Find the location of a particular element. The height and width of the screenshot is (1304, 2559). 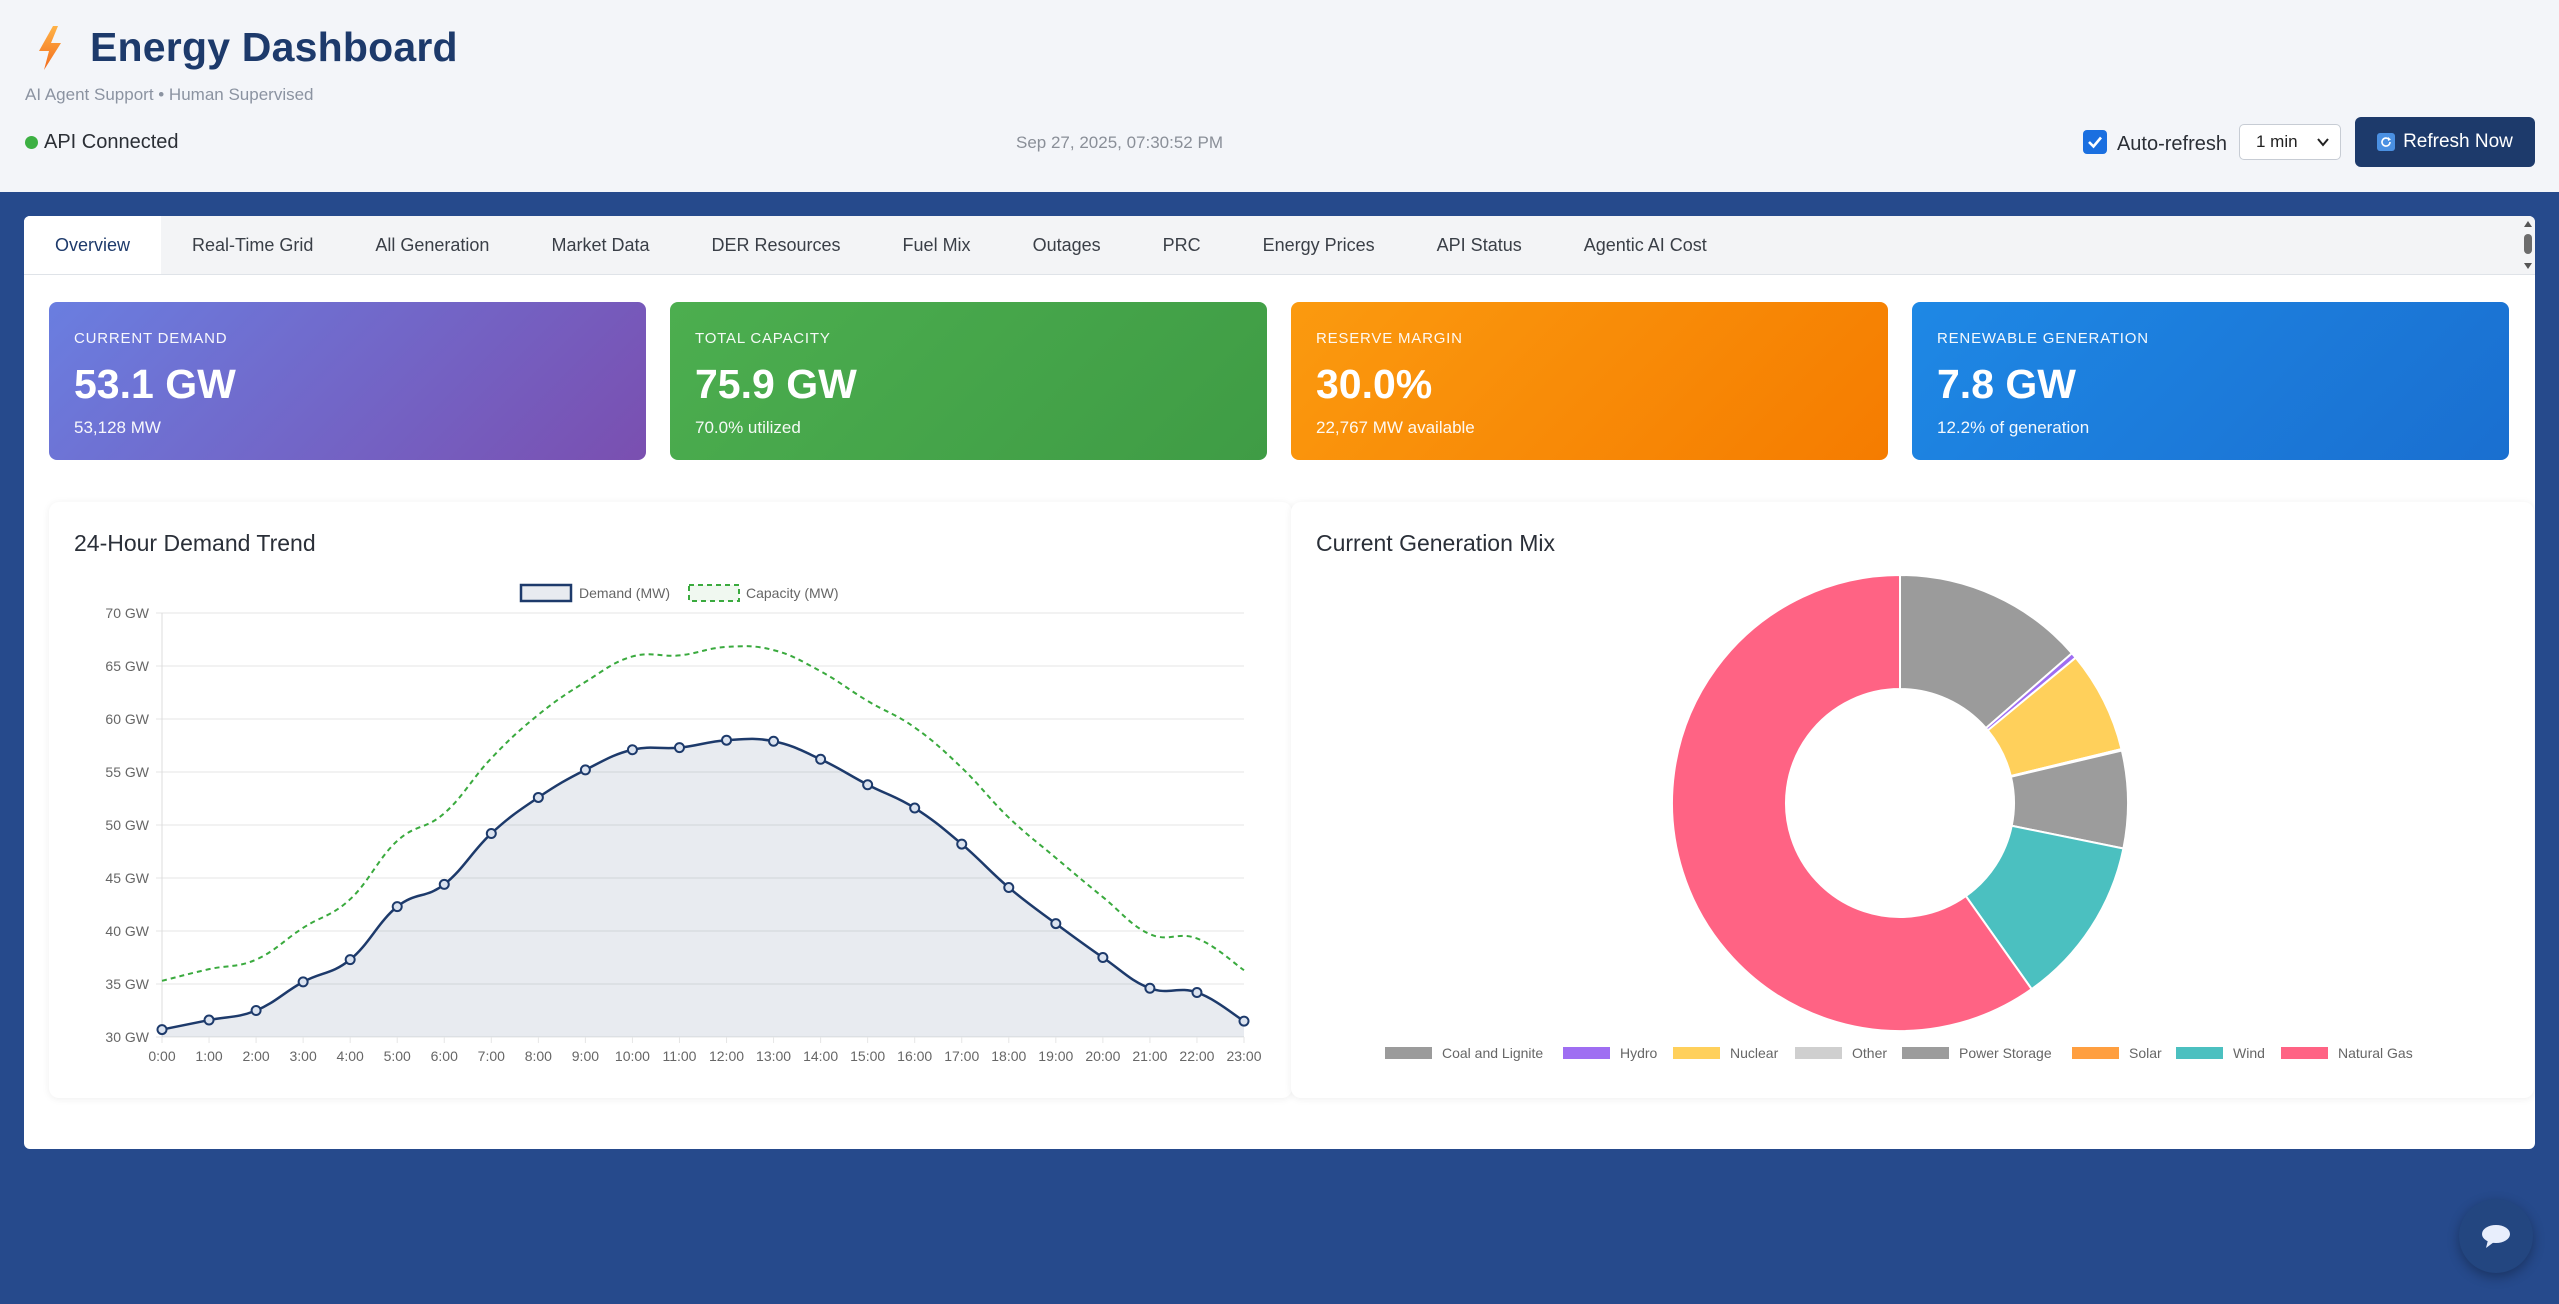

x-tick-label: 1:00 is located at coordinates (208, 1056).